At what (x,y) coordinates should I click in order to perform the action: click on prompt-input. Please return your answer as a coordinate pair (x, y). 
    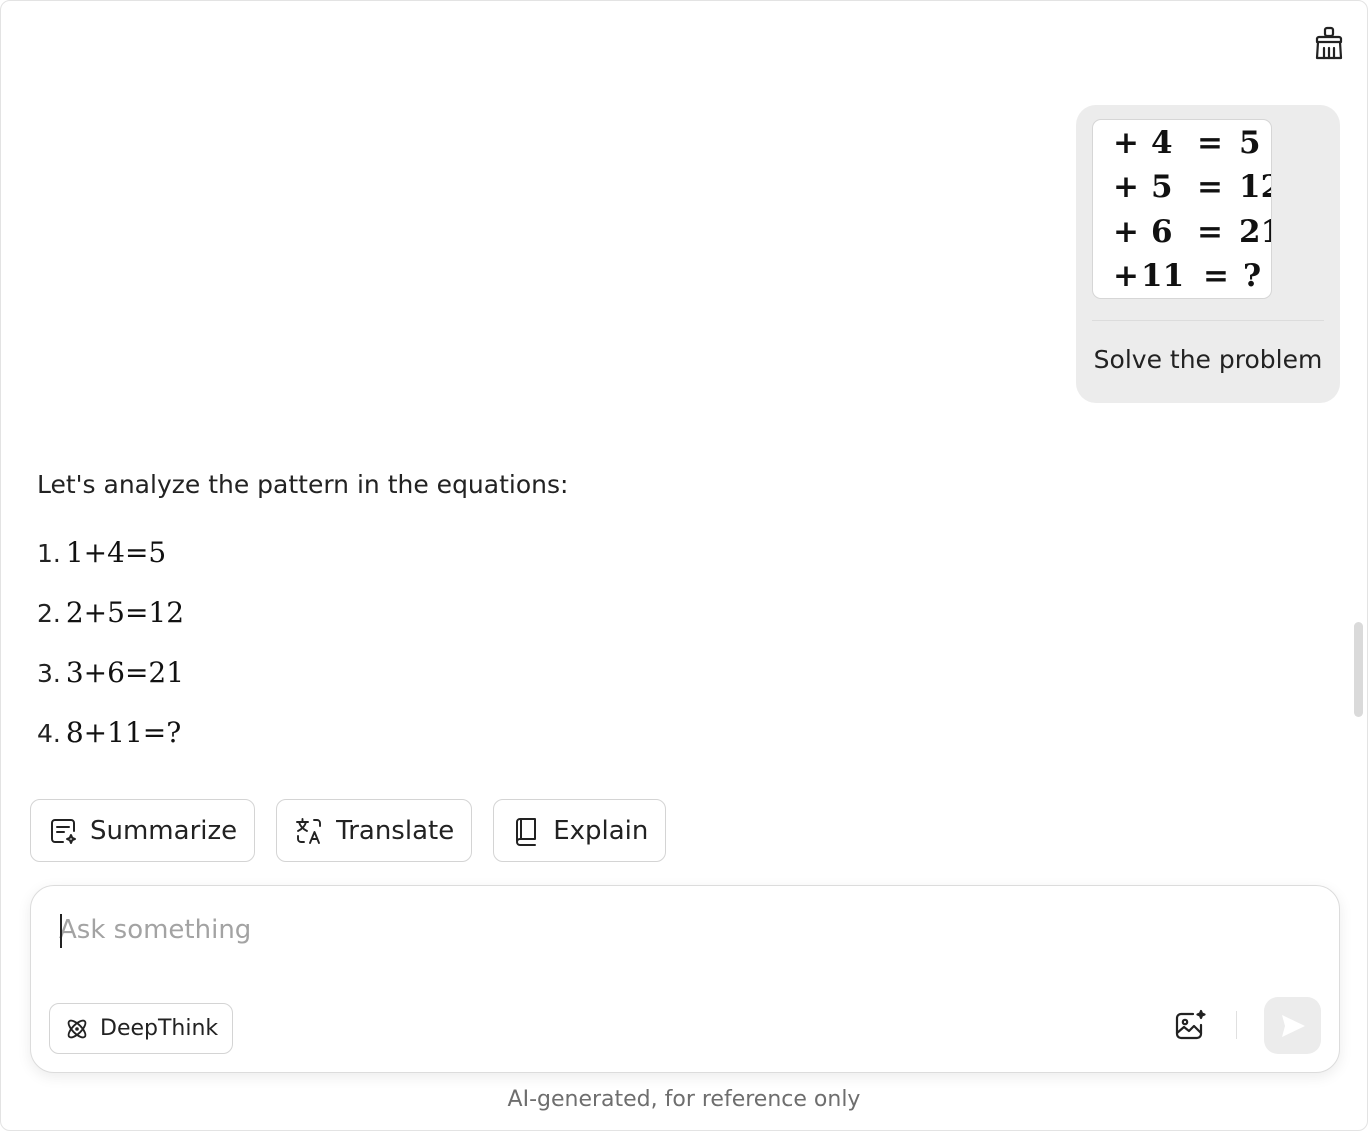
    Looking at the image, I should click on (659, 930).